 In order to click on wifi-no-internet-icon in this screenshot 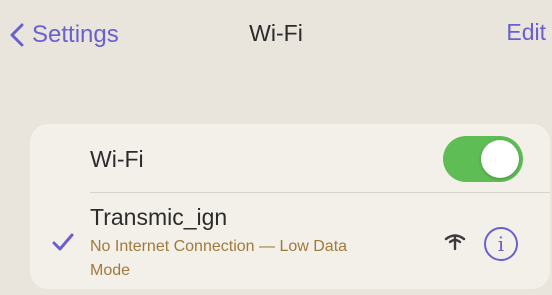, I will do `click(455, 242)`.